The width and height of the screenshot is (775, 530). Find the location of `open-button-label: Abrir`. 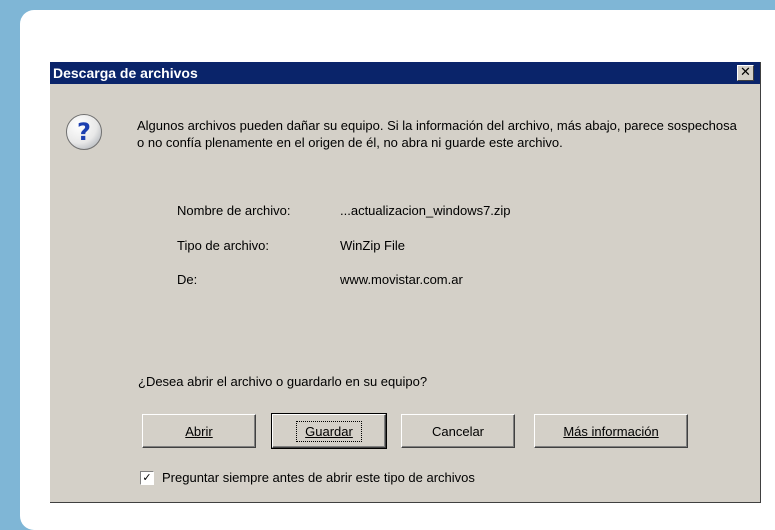

open-button-label: Abrir is located at coordinates (199, 431).